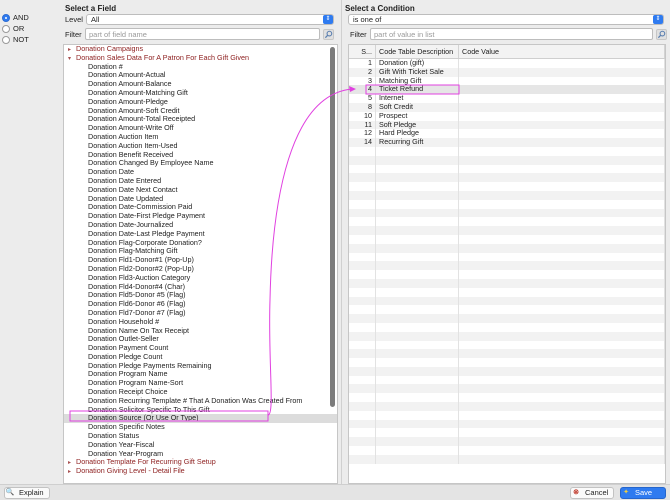 Image resolution: width=670 pixels, height=500 pixels. I want to click on save-icon: ✦, so click(626, 492).